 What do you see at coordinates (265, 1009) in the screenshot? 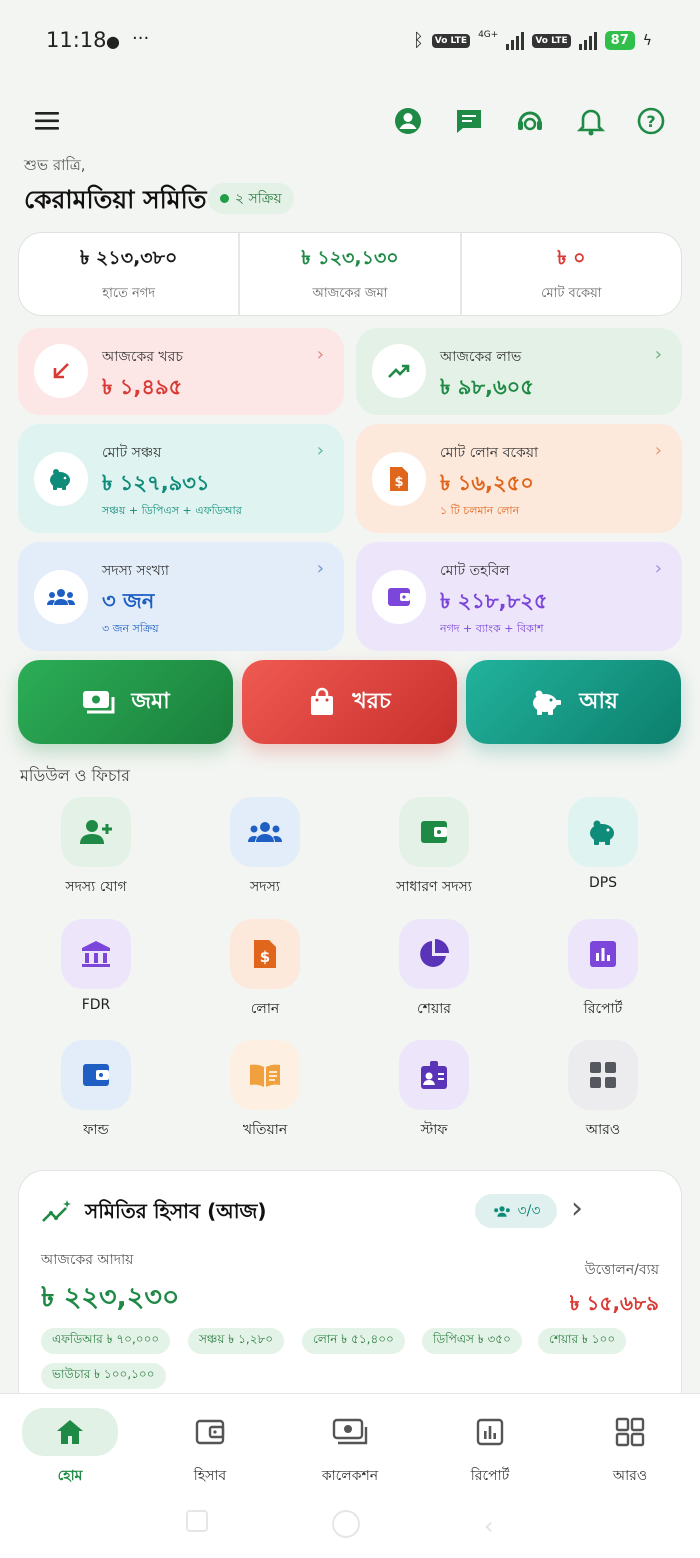
I see `module-label: লোন` at bounding box center [265, 1009].